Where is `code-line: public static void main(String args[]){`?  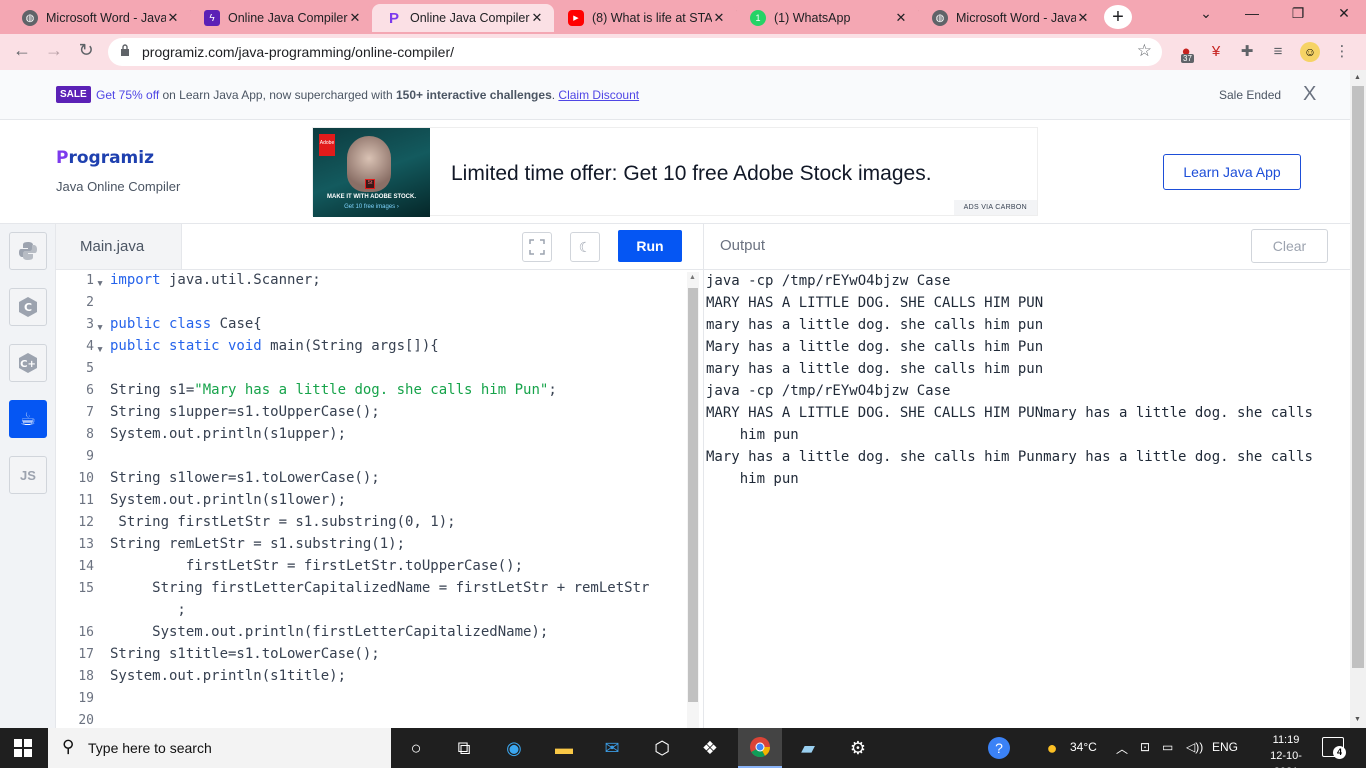 code-line: public static void main(String args[]){ is located at coordinates (274, 346).